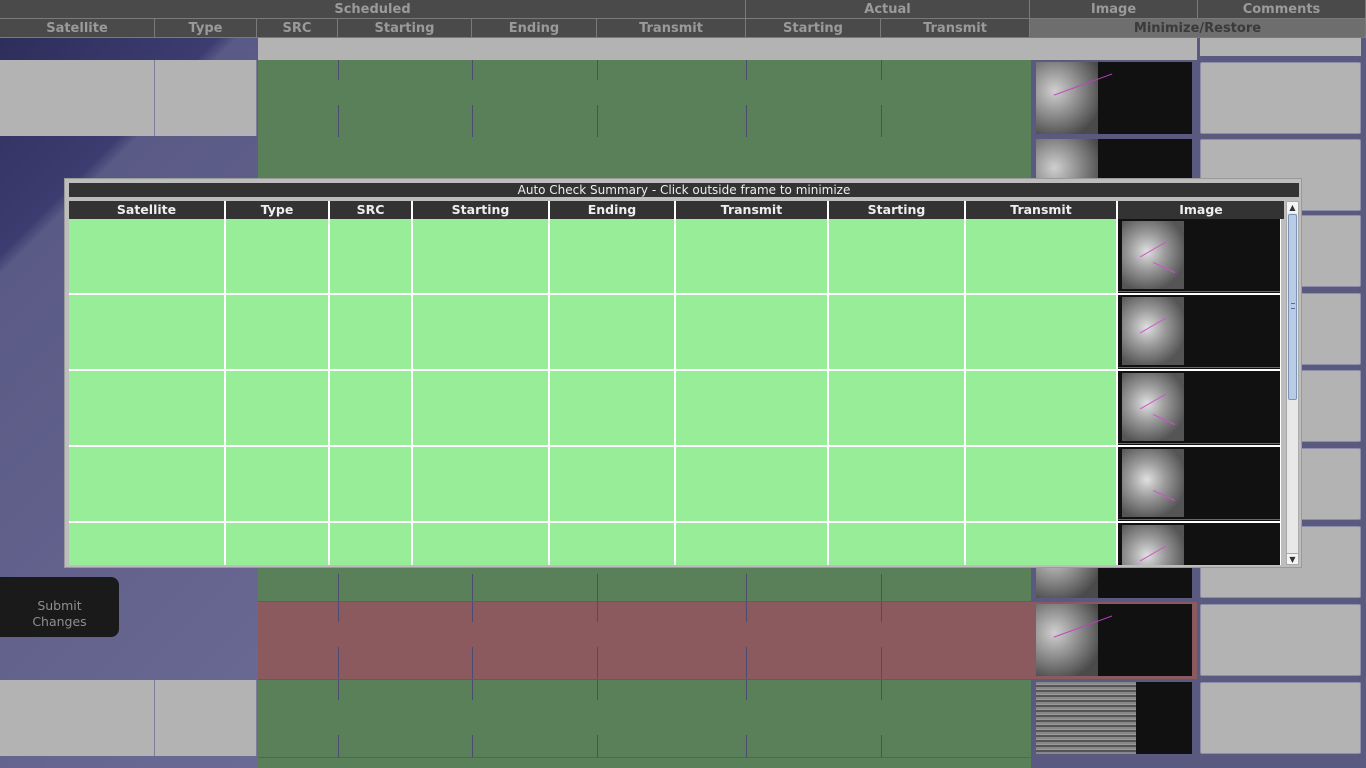 Image resolution: width=1366 pixels, height=768 pixels. What do you see at coordinates (897, 210) in the screenshot?
I see `modal-header-actual-starting: Starting` at bounding box center [897, 210].